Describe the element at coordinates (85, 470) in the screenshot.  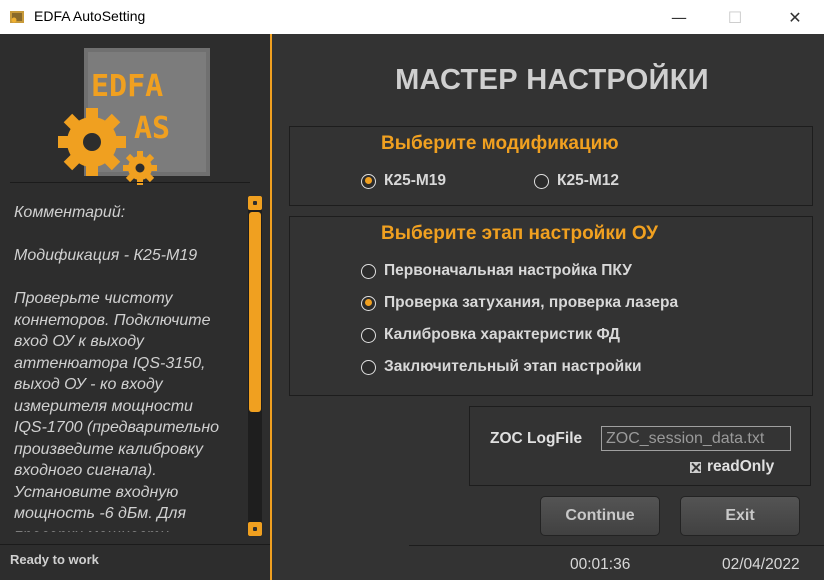
I see `comment-line: входного сигнала).` at that location.